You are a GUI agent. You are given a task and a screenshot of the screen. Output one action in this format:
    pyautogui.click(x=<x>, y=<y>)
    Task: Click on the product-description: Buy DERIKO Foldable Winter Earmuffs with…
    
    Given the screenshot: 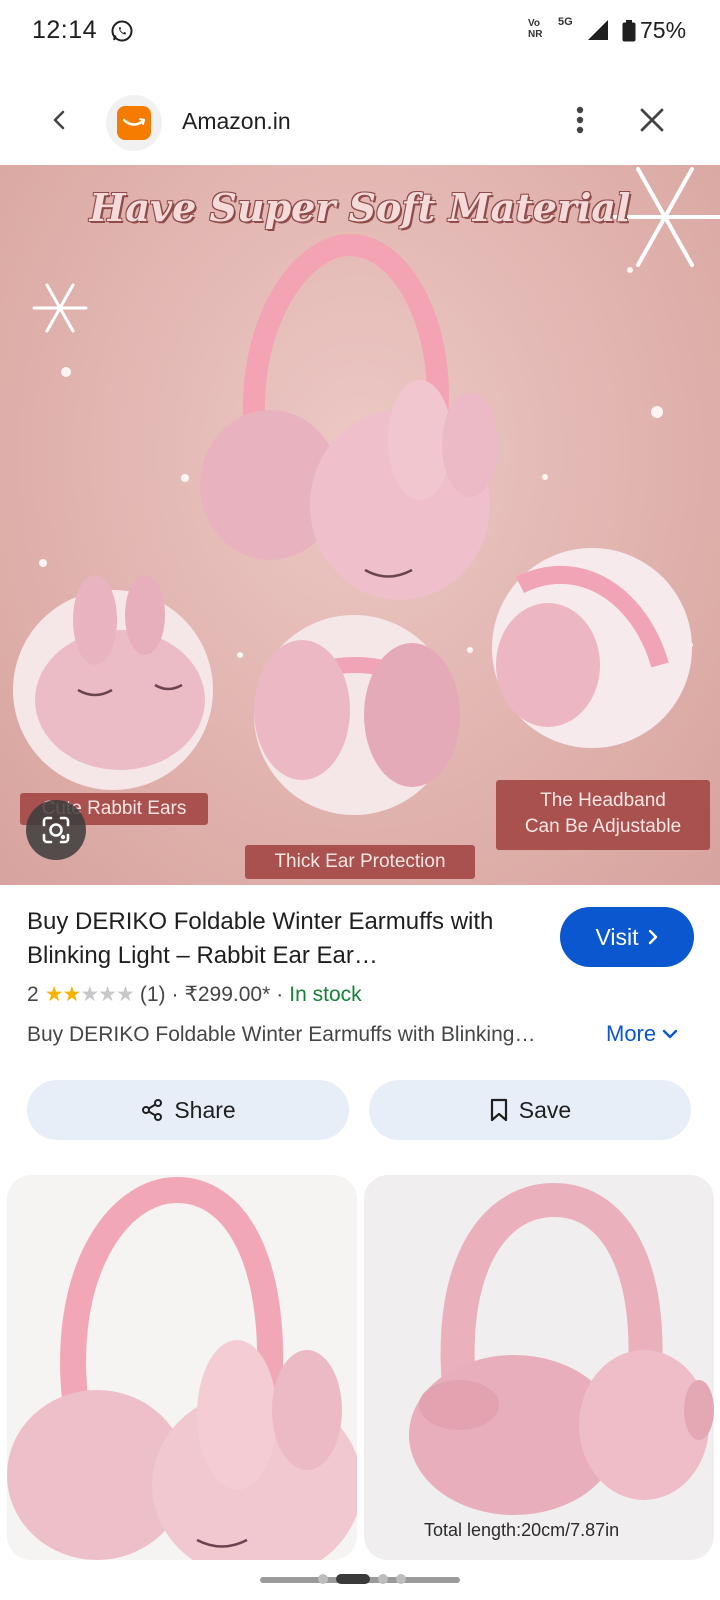 What is the action you would take?
    pyautogui.click(x=281, y=1034)
    